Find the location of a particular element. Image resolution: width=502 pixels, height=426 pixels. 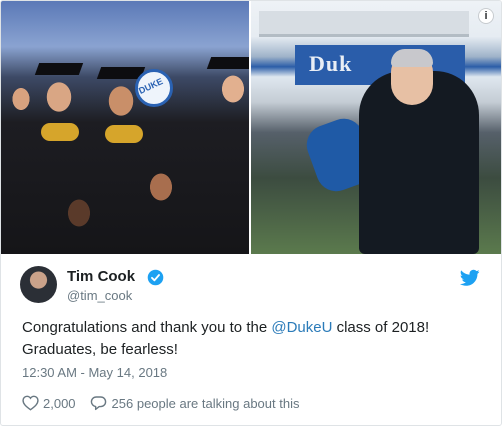

avatar is located at coordinates (38, 284).